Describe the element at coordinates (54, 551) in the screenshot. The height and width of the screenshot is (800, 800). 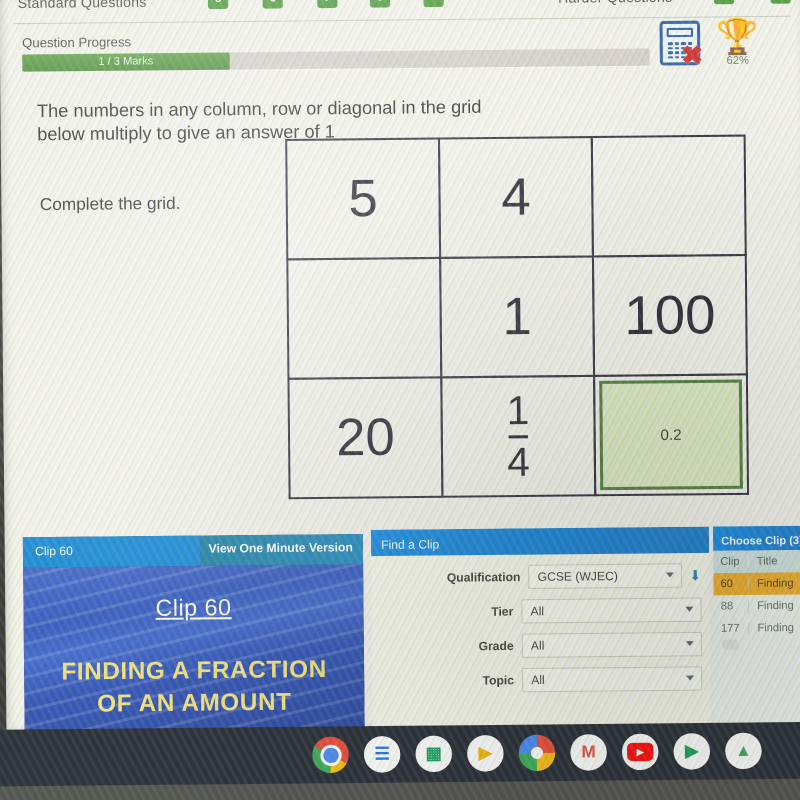
I see `clip-number-label: Clip 60` at that location.